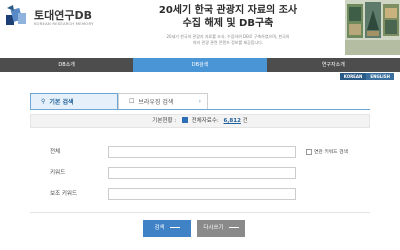 Image resolution: width=400 pixels, height=250 pixels. I want to click on tab-basic-search: ⚲ 기본 검색, so click(74, 101).